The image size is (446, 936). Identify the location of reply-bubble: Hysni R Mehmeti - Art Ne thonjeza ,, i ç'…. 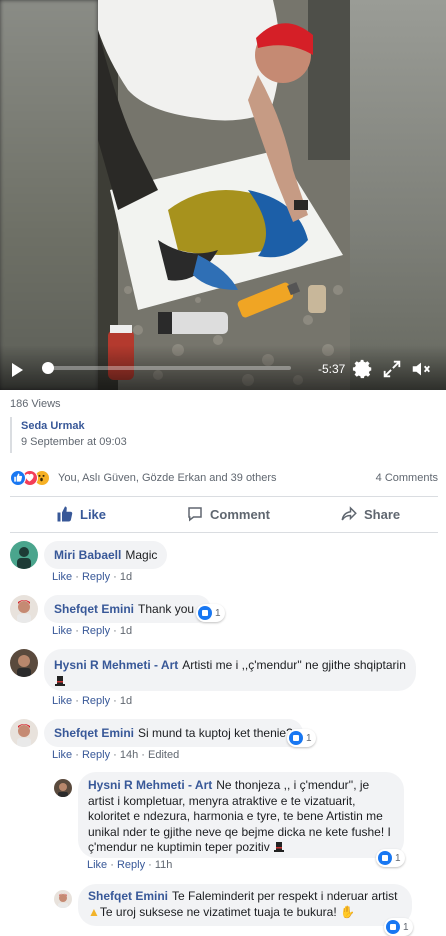
(241, 815).